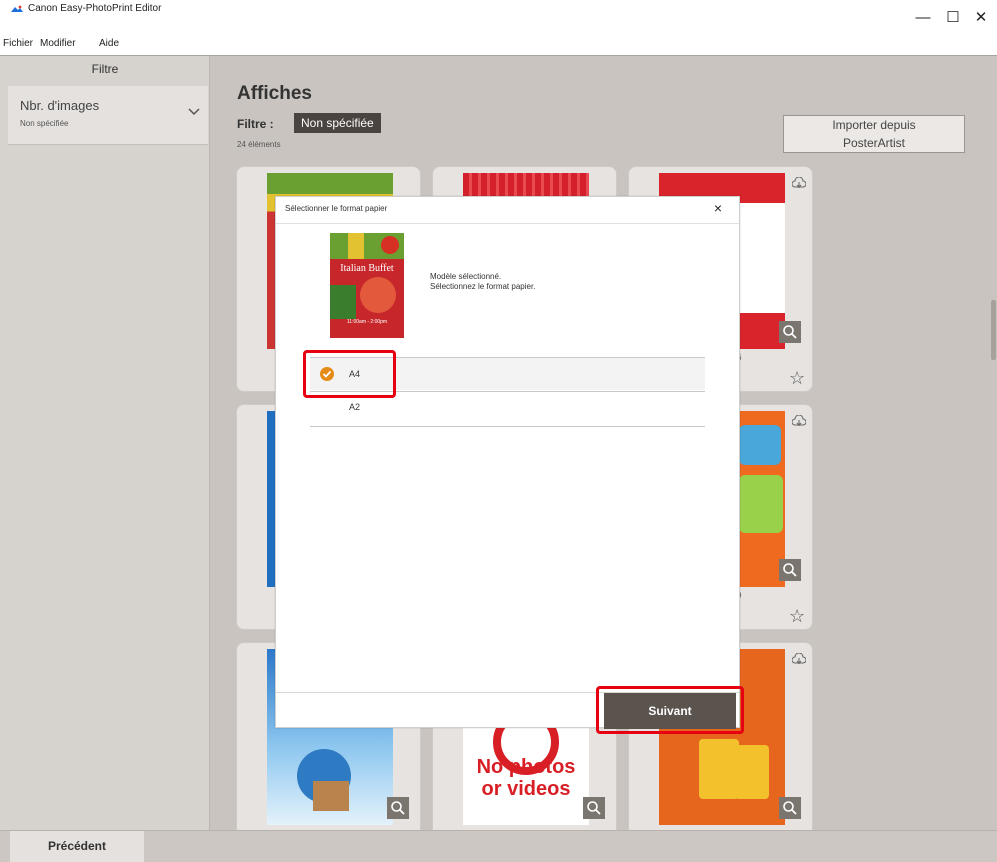 This screenshot has width=997, height=862. What do you see at coordinates (44, 123) in the screenshot?
I see `filter-card-value: Non spécifiée` at bounding box center [44, 123].